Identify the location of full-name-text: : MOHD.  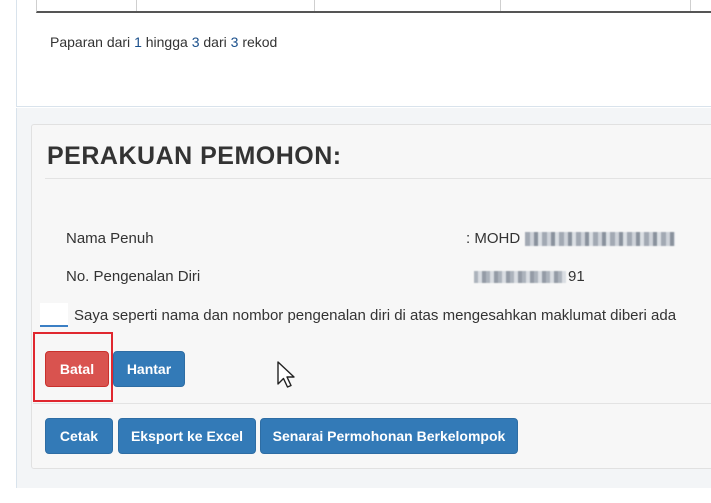
(493, 238).